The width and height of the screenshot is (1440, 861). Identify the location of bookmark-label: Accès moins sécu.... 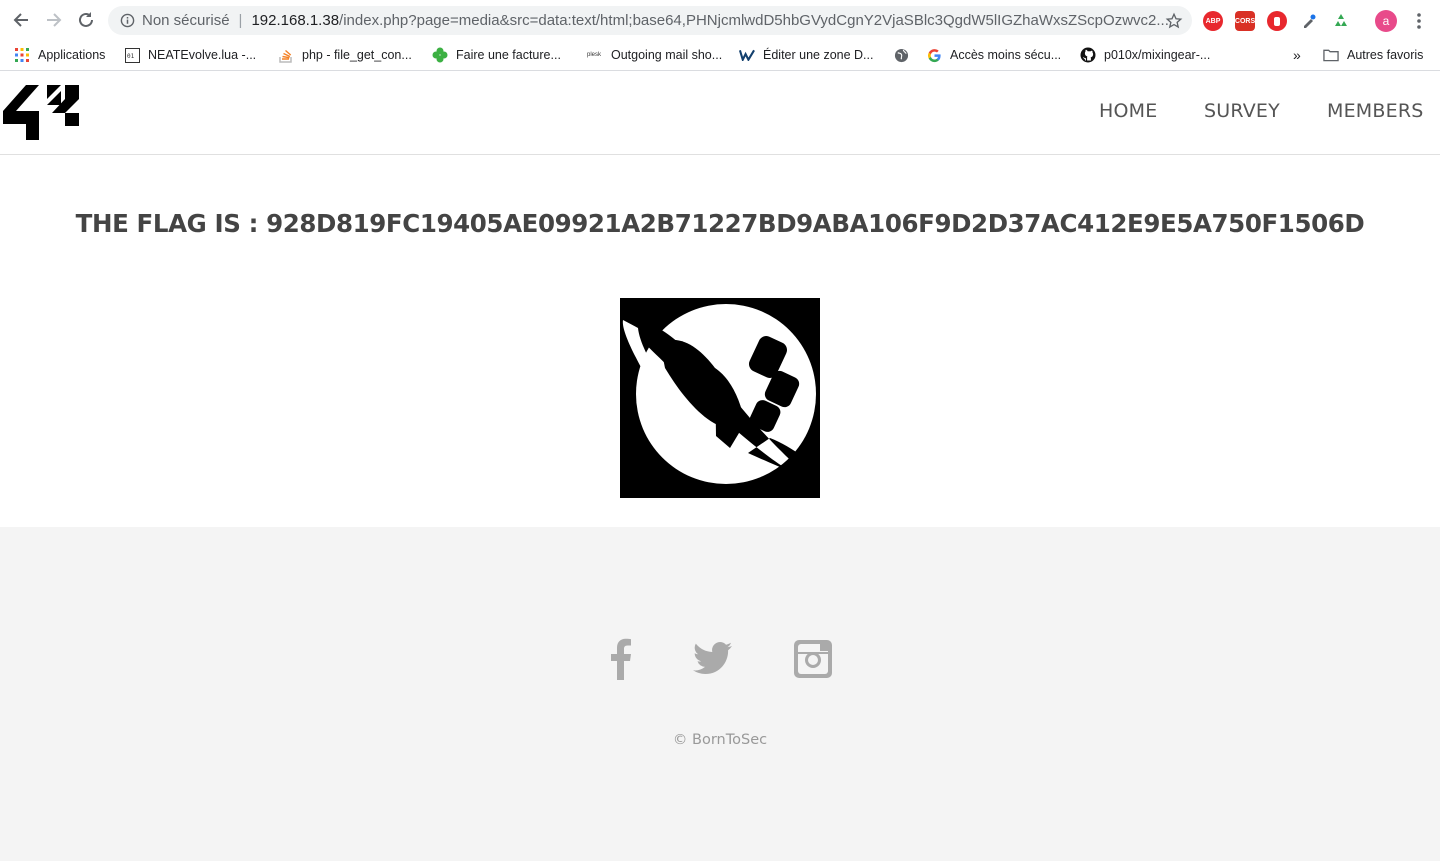
(1006, 55).